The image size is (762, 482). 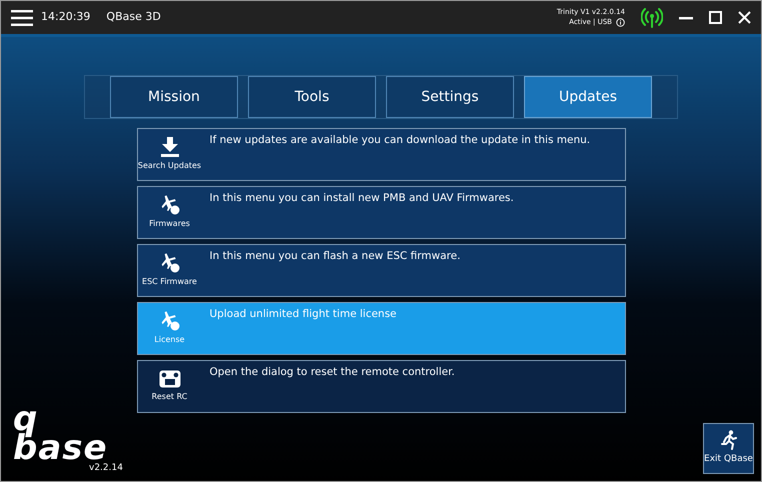 What do you see at coordinates (169, 282) in the screenshot?
I see `menu-item-label: ESC Firmware` at bounding box center [169, 282].